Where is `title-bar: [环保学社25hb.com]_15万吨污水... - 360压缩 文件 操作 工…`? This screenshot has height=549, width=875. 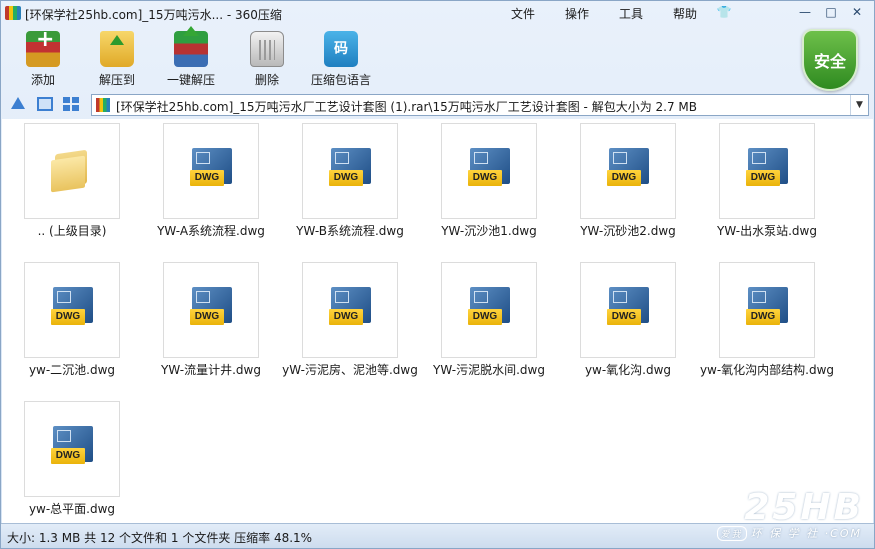
title-bar: [环保学社25hb.com]_15万吨污水... - 360压缩 文件 操作 工… is located at coordinates (437, 13).